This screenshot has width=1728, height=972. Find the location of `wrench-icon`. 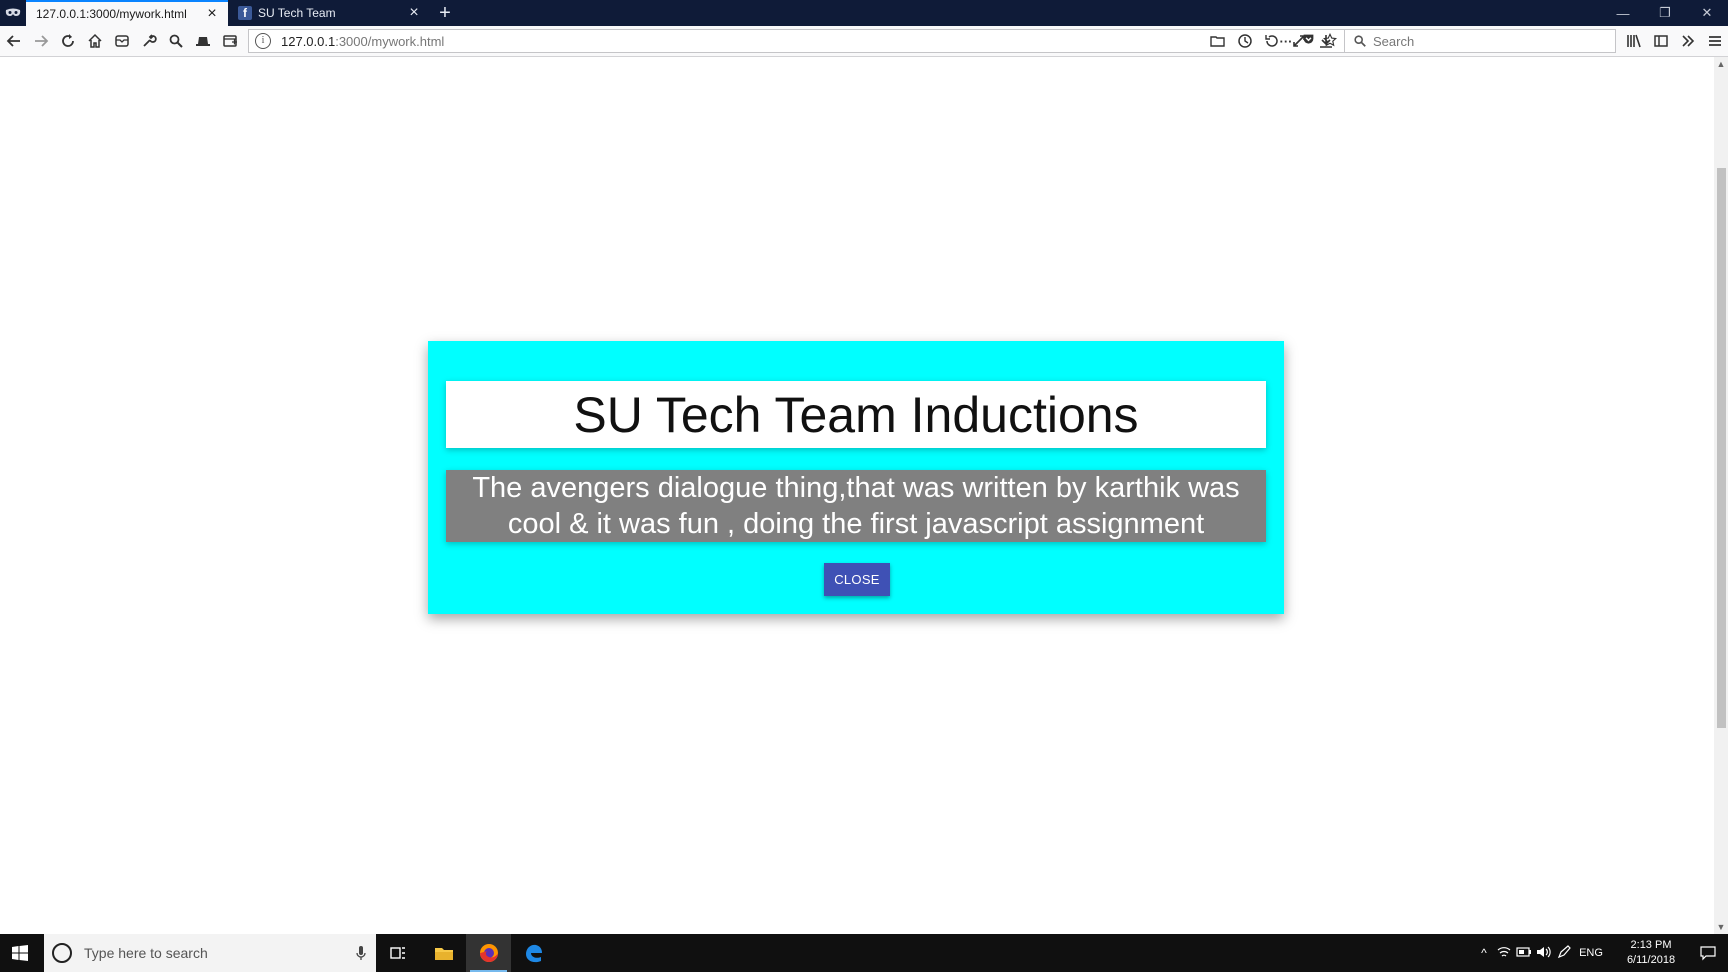

wrench-icon is located at coordinates (148, 41).